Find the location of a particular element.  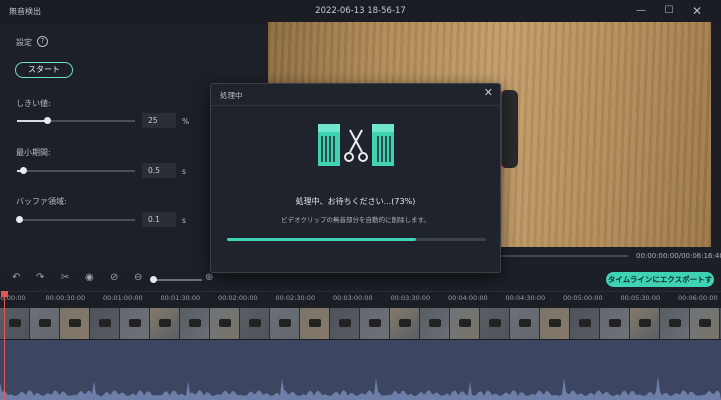

ruler-tick: 00:06:00:00 is located at coordinates (698, 298).